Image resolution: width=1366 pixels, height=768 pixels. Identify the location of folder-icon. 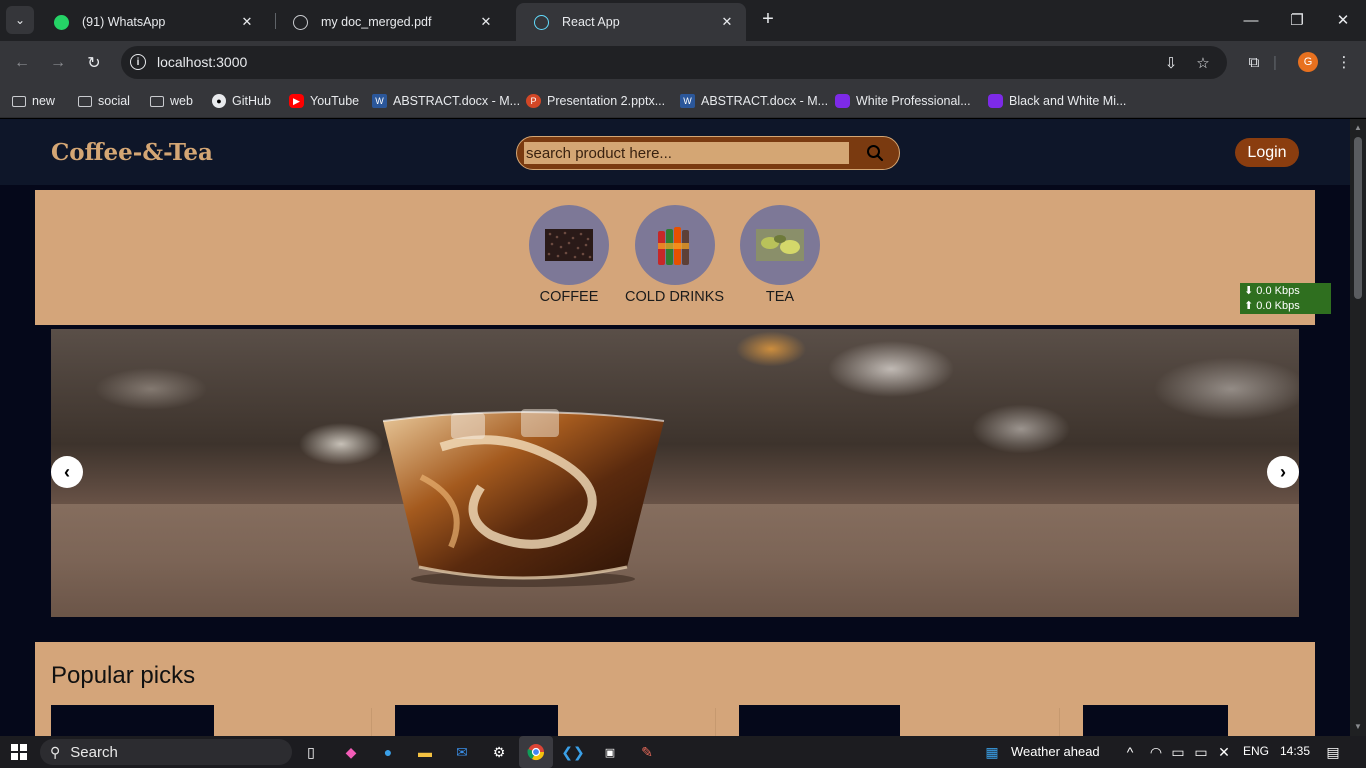
(157, 101).